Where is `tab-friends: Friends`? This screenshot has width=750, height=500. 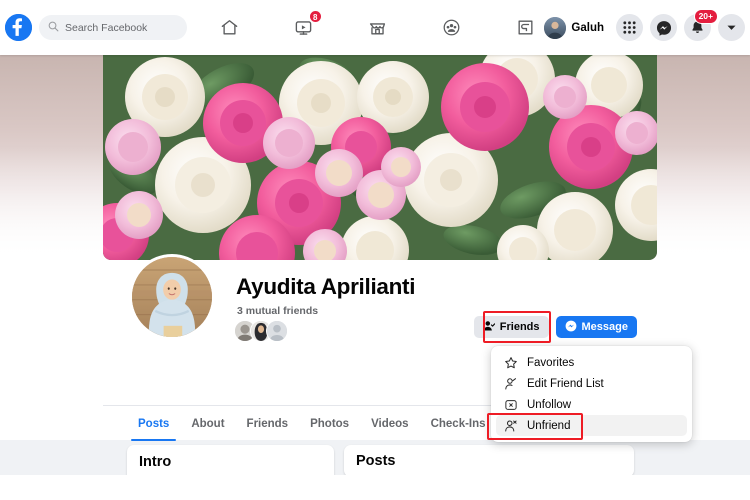 tab-friends: Friends is located at coordinates (268, 423).